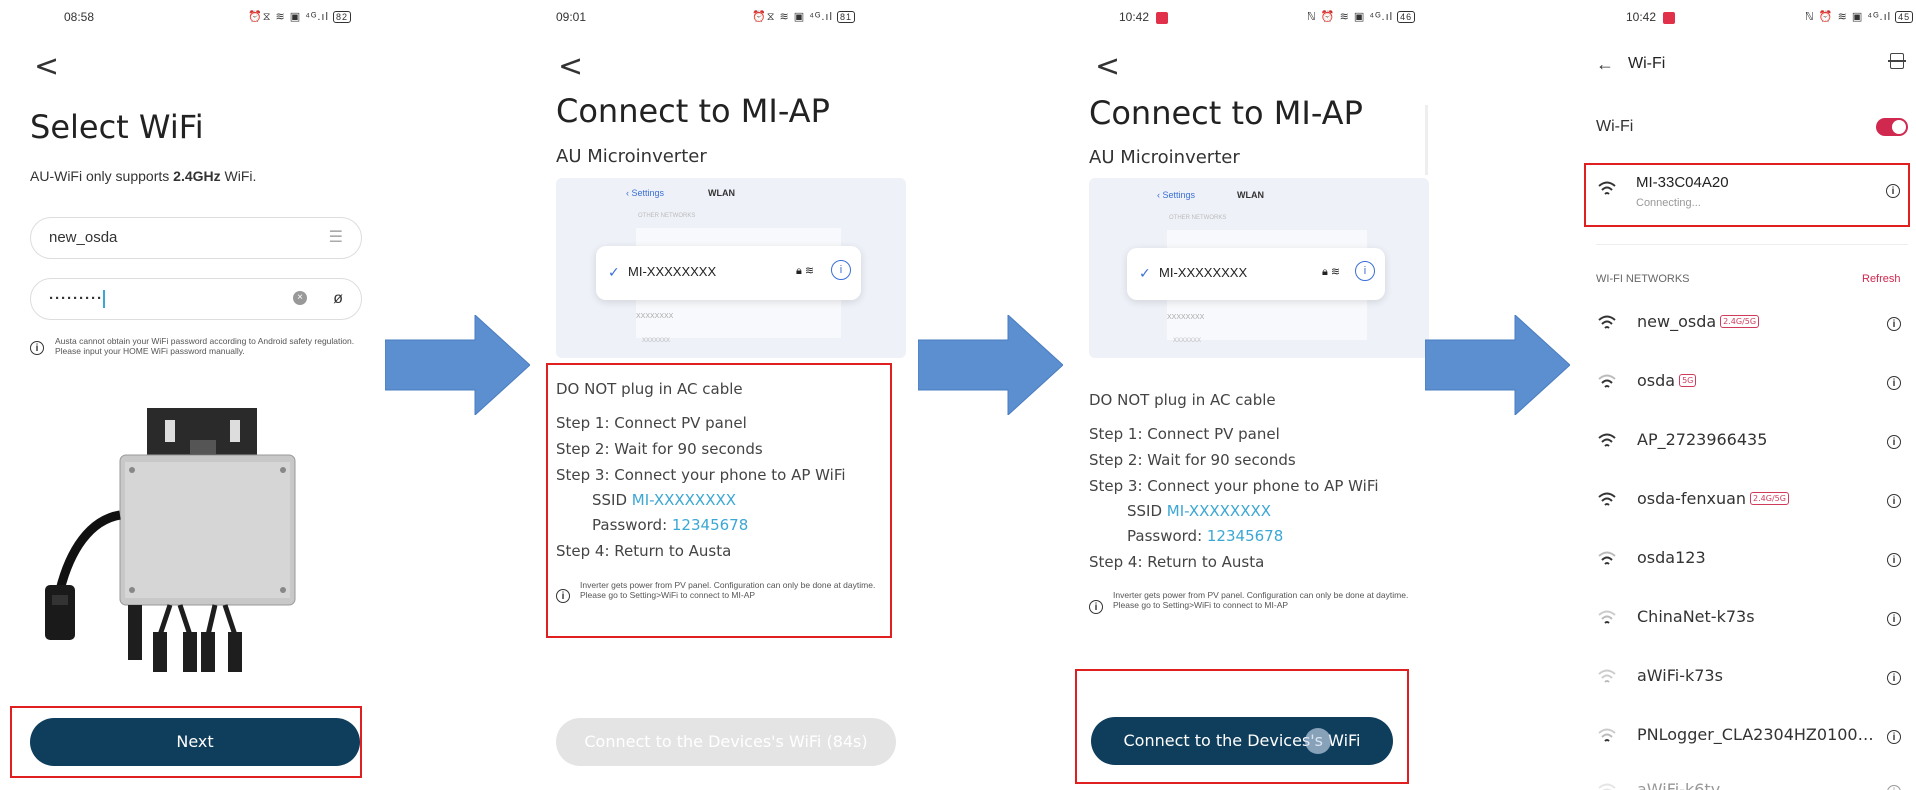  I want to click on back-arrow-icon: ←, so click(1605, 64).